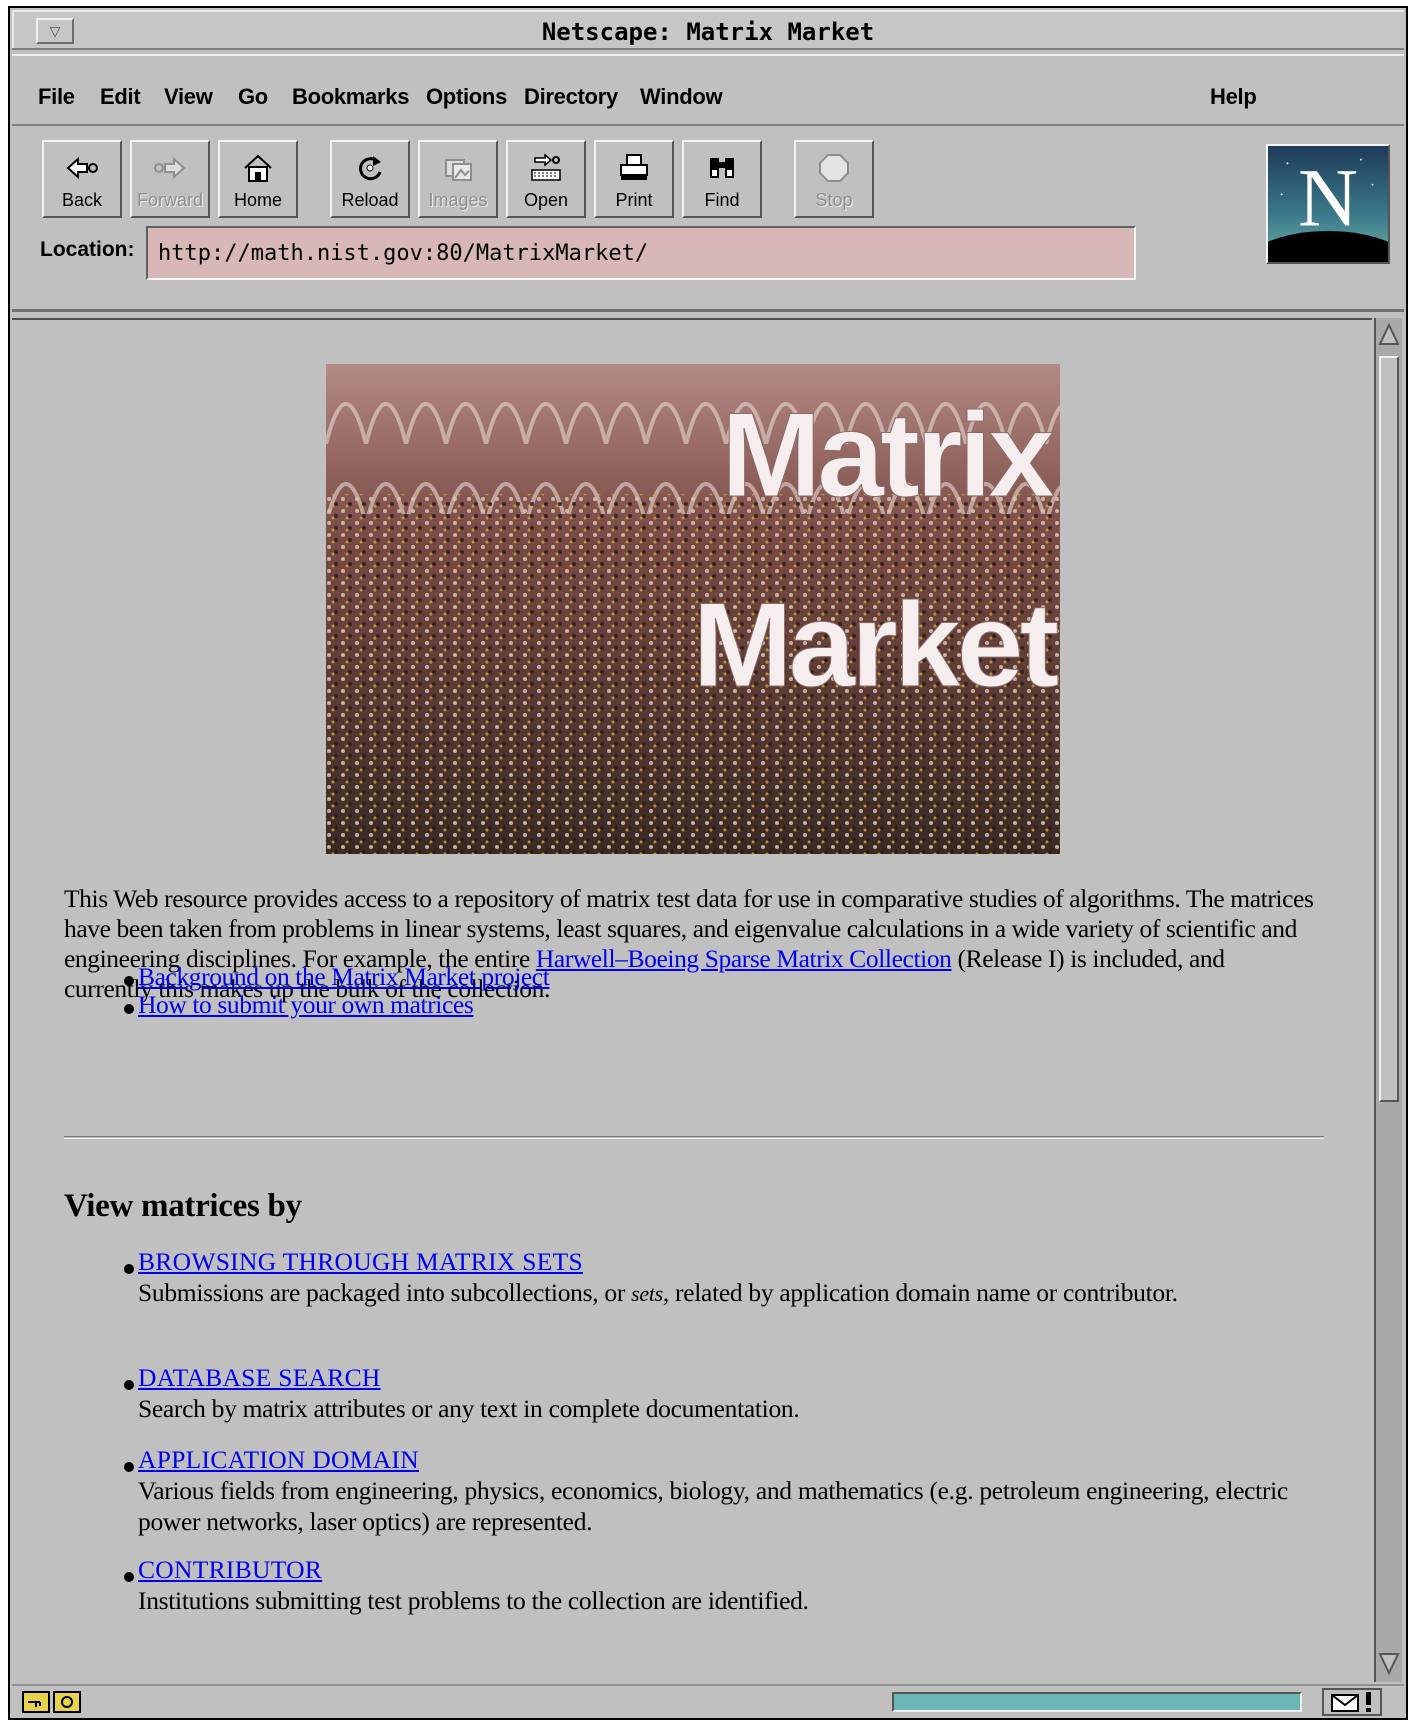 This screenshot has width=1414, height=1726. I want to click on window-title: Netscape: Matrix Market, so click(708, 32).